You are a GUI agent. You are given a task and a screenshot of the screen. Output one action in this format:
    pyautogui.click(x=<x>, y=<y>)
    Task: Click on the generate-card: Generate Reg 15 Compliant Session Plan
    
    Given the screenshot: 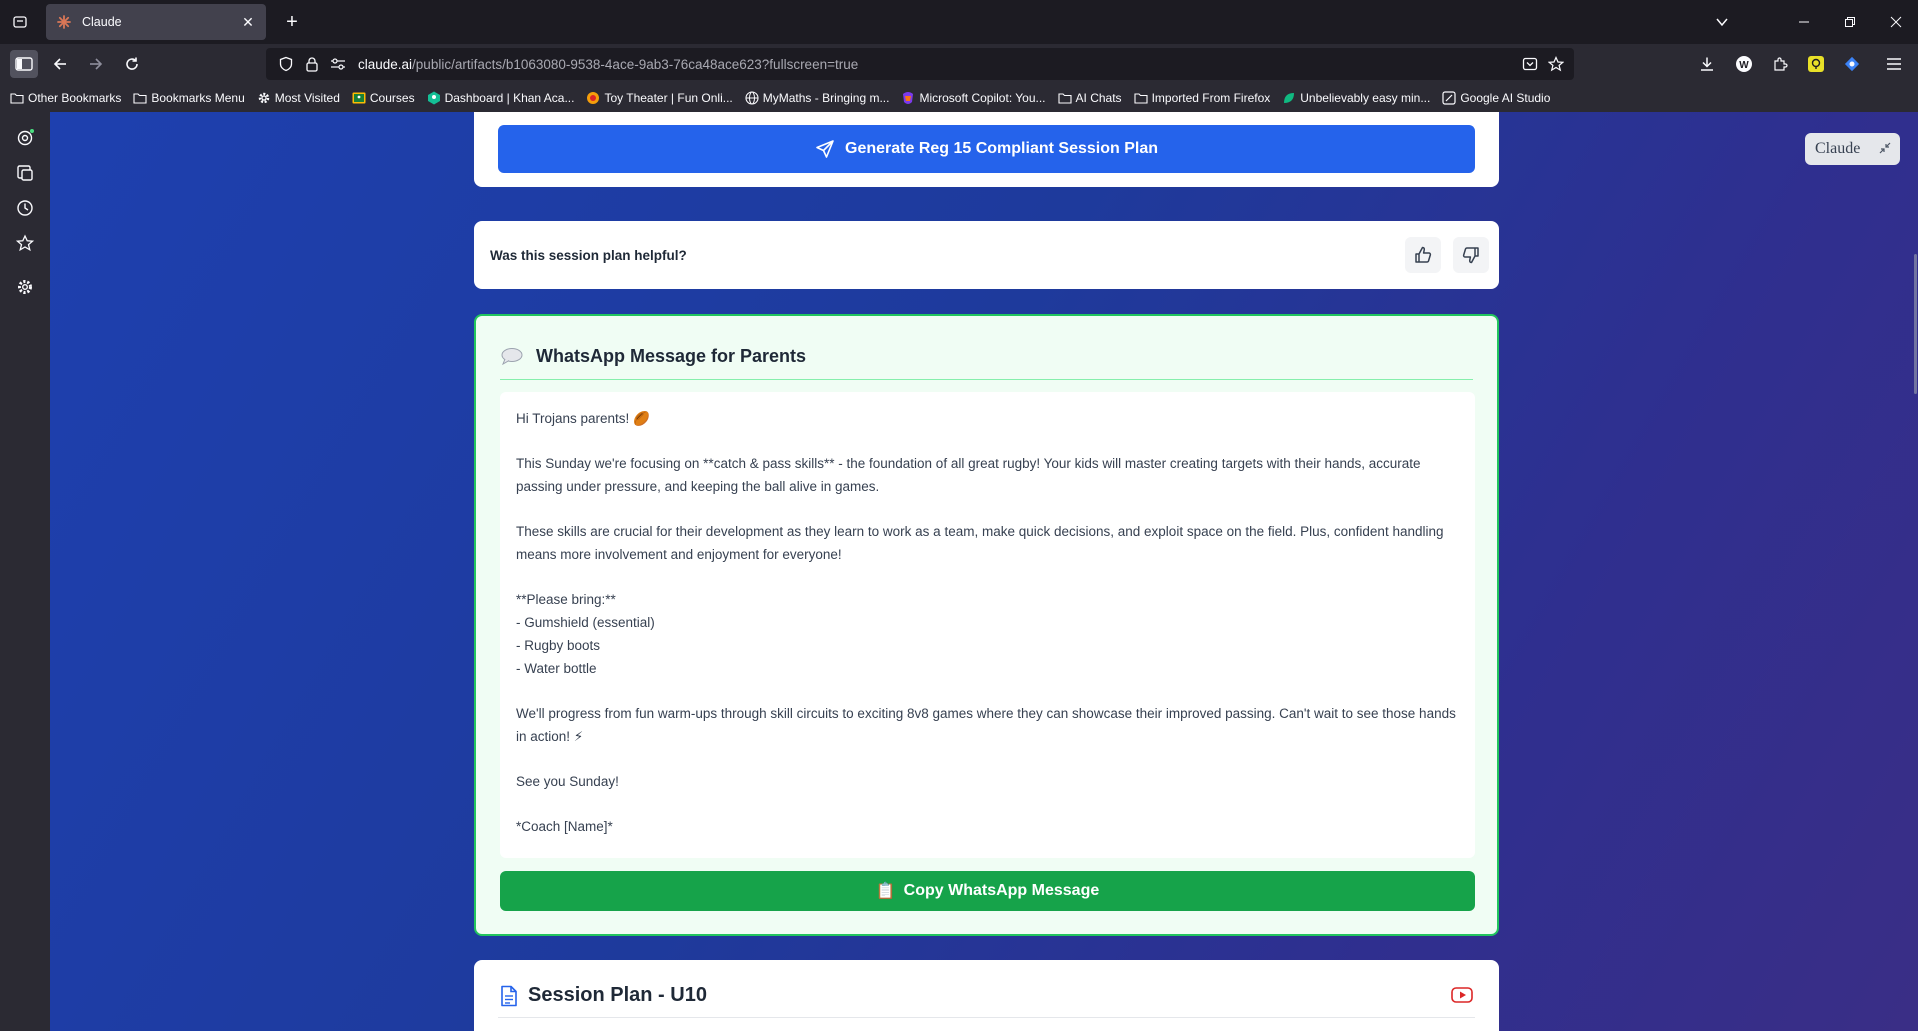 What is the action you would take?
    pyautogui.click(x=986, y=149)
    